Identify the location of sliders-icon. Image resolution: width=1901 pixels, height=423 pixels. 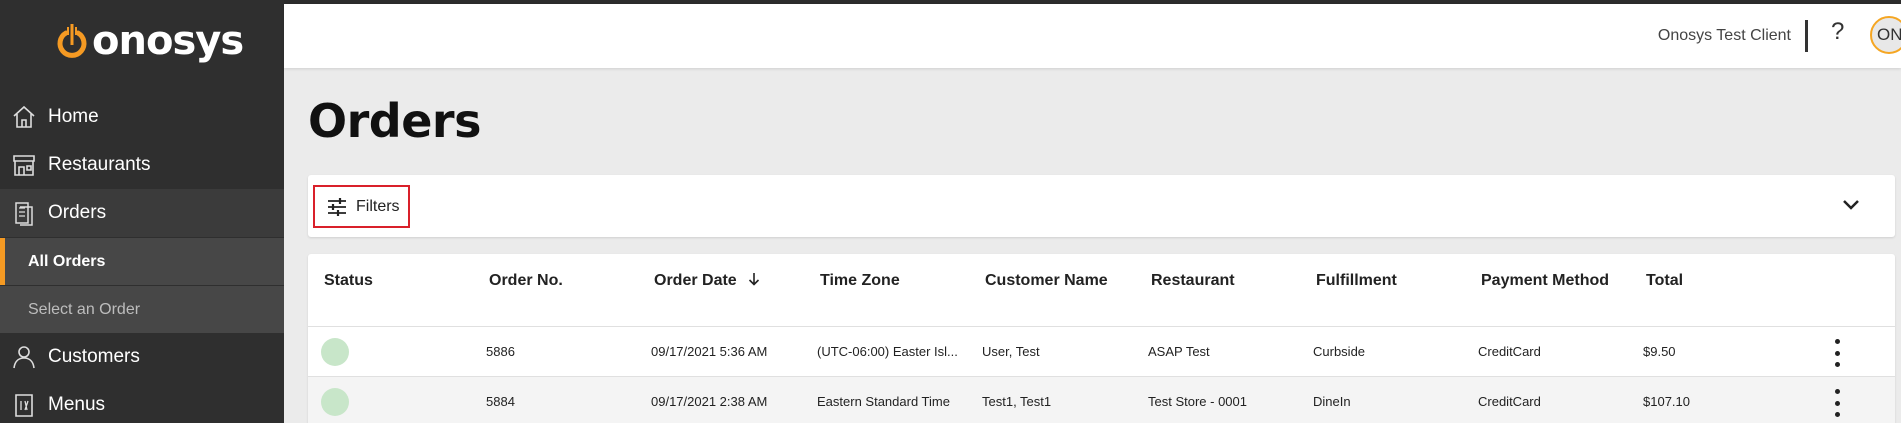
(337, 206).